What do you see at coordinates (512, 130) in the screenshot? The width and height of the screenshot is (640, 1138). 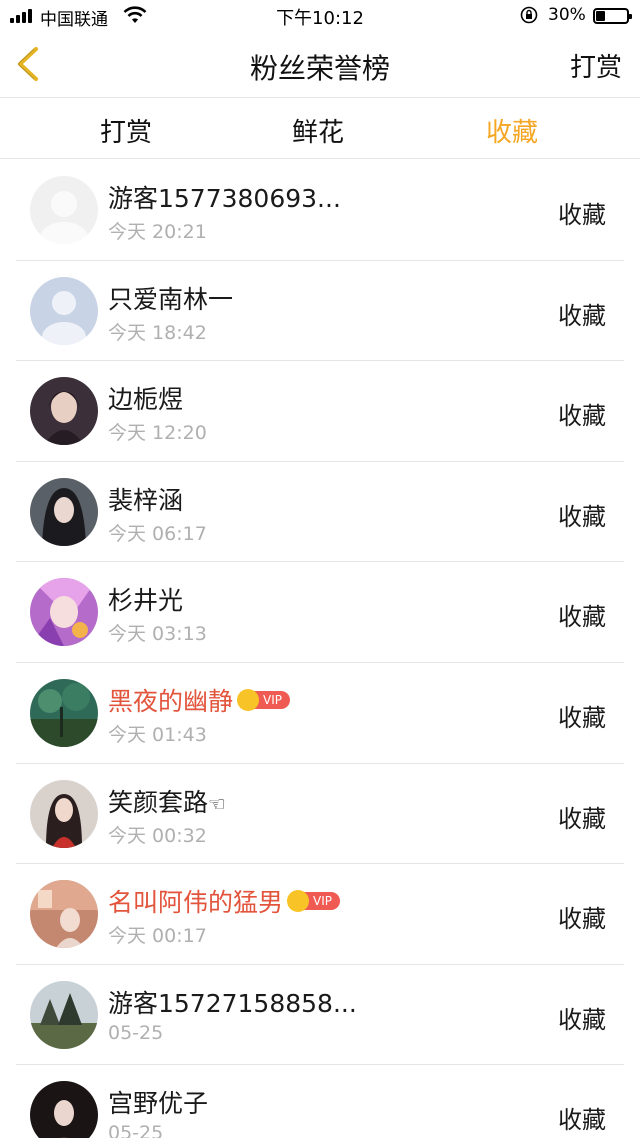 I see `tab-favorites: 收藏` at bounding box center [512, 130].